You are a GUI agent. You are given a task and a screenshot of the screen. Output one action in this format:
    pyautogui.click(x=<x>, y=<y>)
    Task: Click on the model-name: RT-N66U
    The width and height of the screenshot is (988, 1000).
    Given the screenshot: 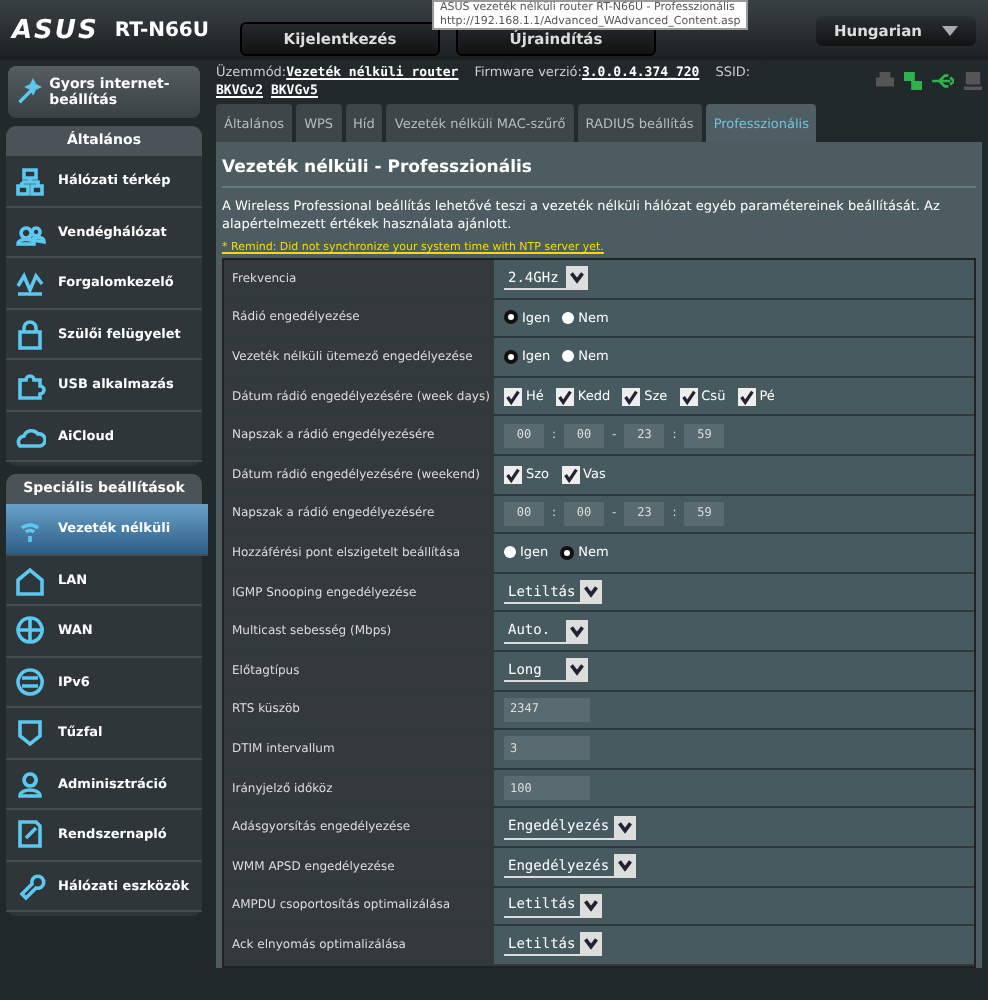 What is the action you would take?
    pyautogui.click(x=162, y=30)
    